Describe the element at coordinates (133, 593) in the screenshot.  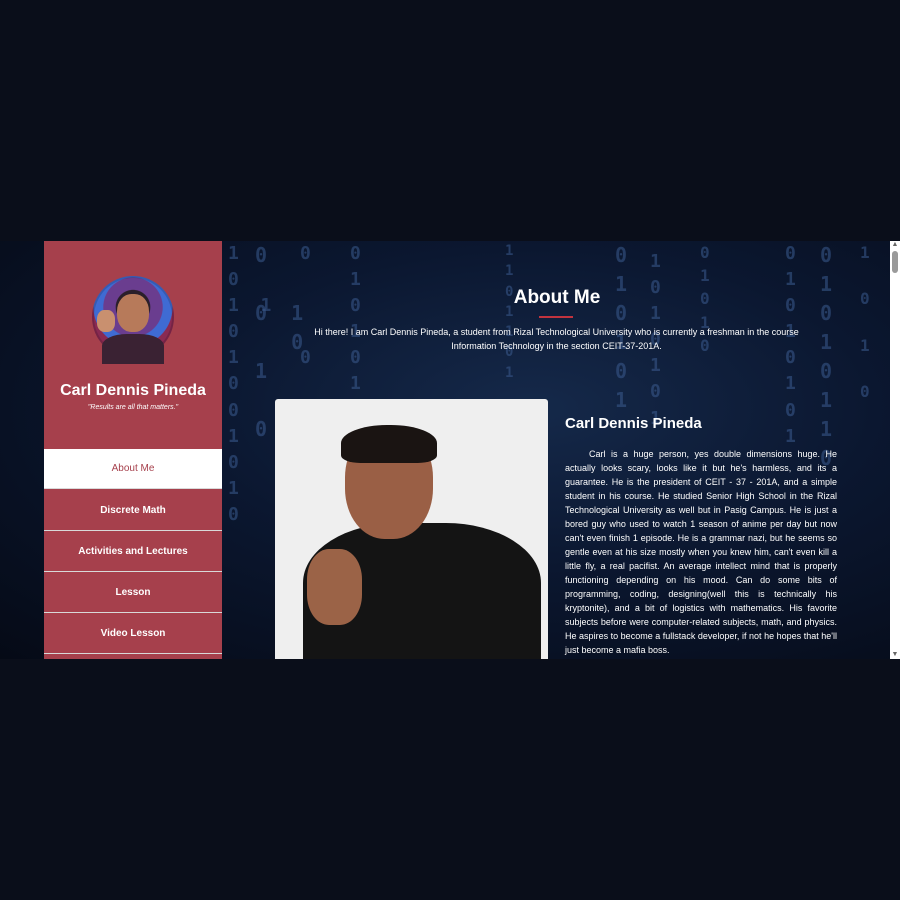
I see `nav-item-lesson: Lesson` at that location.